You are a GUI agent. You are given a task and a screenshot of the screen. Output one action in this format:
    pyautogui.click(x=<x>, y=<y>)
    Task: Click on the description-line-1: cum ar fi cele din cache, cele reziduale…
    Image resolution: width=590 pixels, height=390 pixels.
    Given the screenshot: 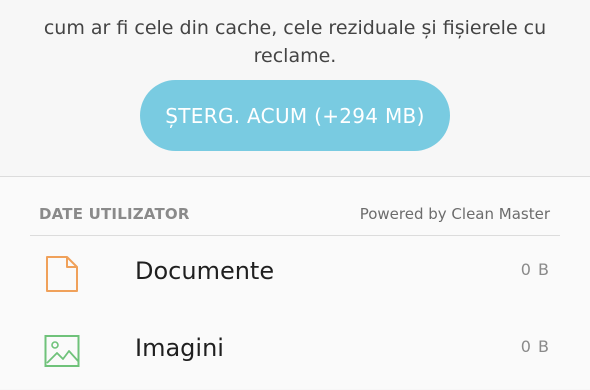 What is the action you would take?
    pyautogui.click(x=295, y=28)
    